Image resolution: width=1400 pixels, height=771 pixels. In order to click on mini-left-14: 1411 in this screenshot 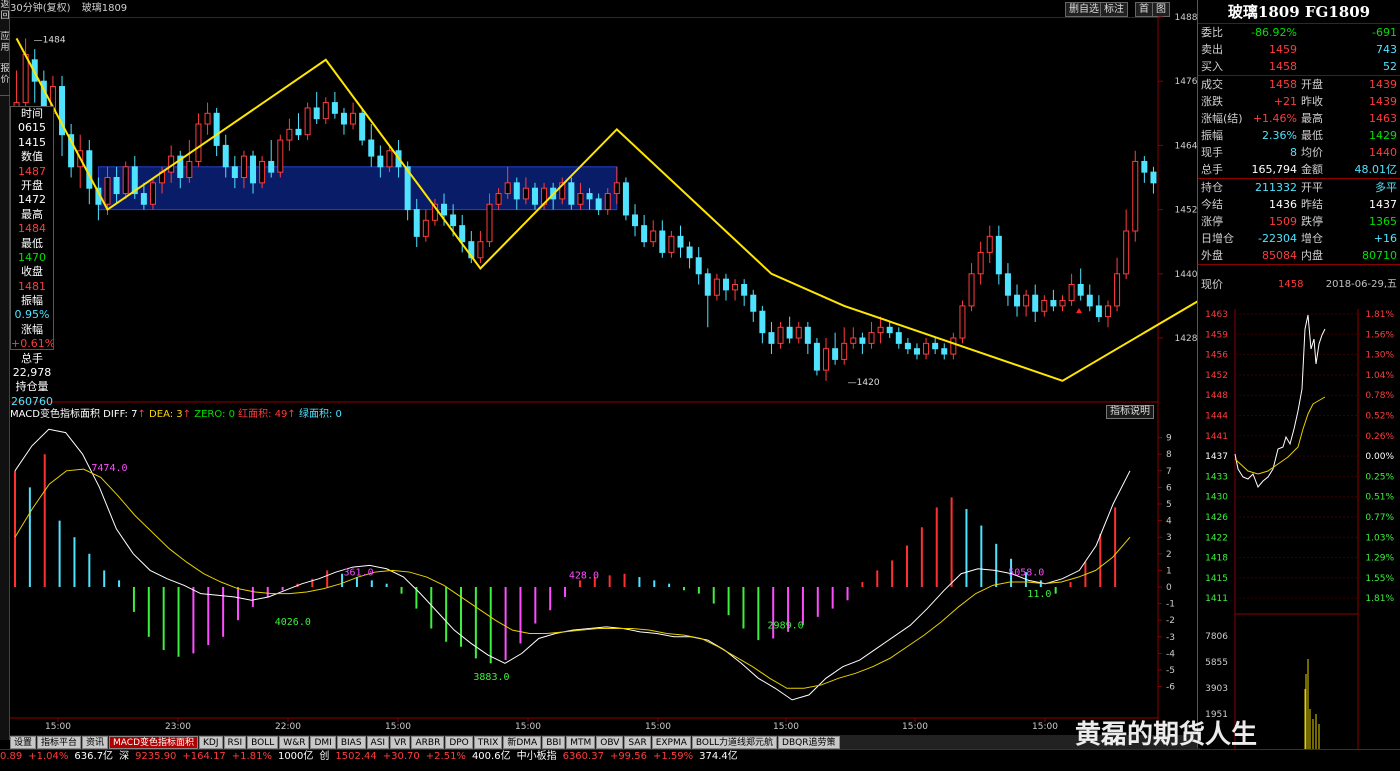, I will do `click(1216, 599)`.